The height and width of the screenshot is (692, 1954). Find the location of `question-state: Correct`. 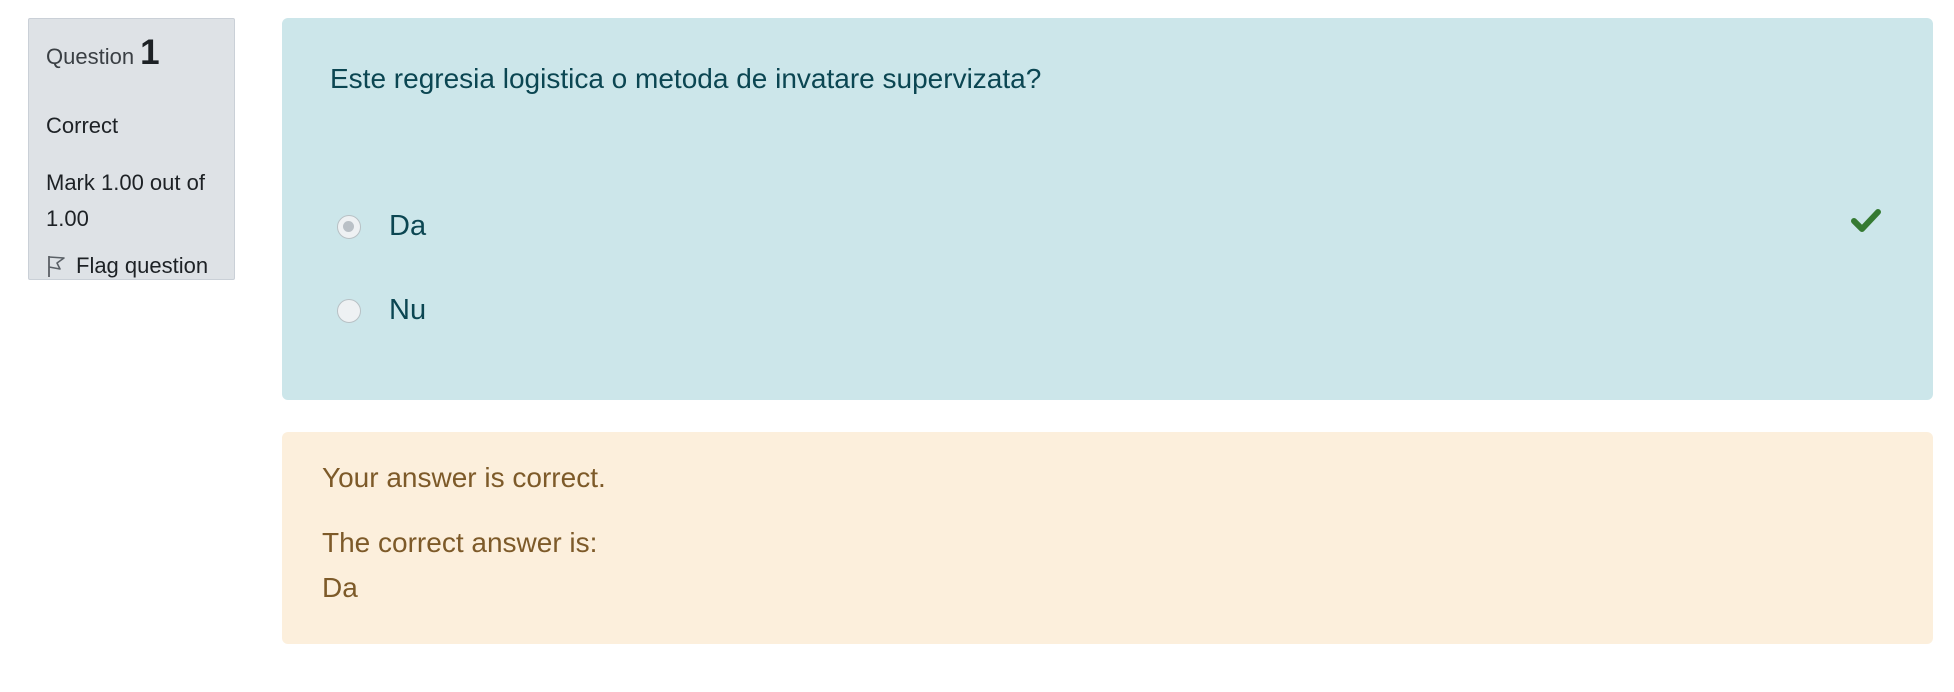

question-state: Correct is located at coordinates (82, 125).